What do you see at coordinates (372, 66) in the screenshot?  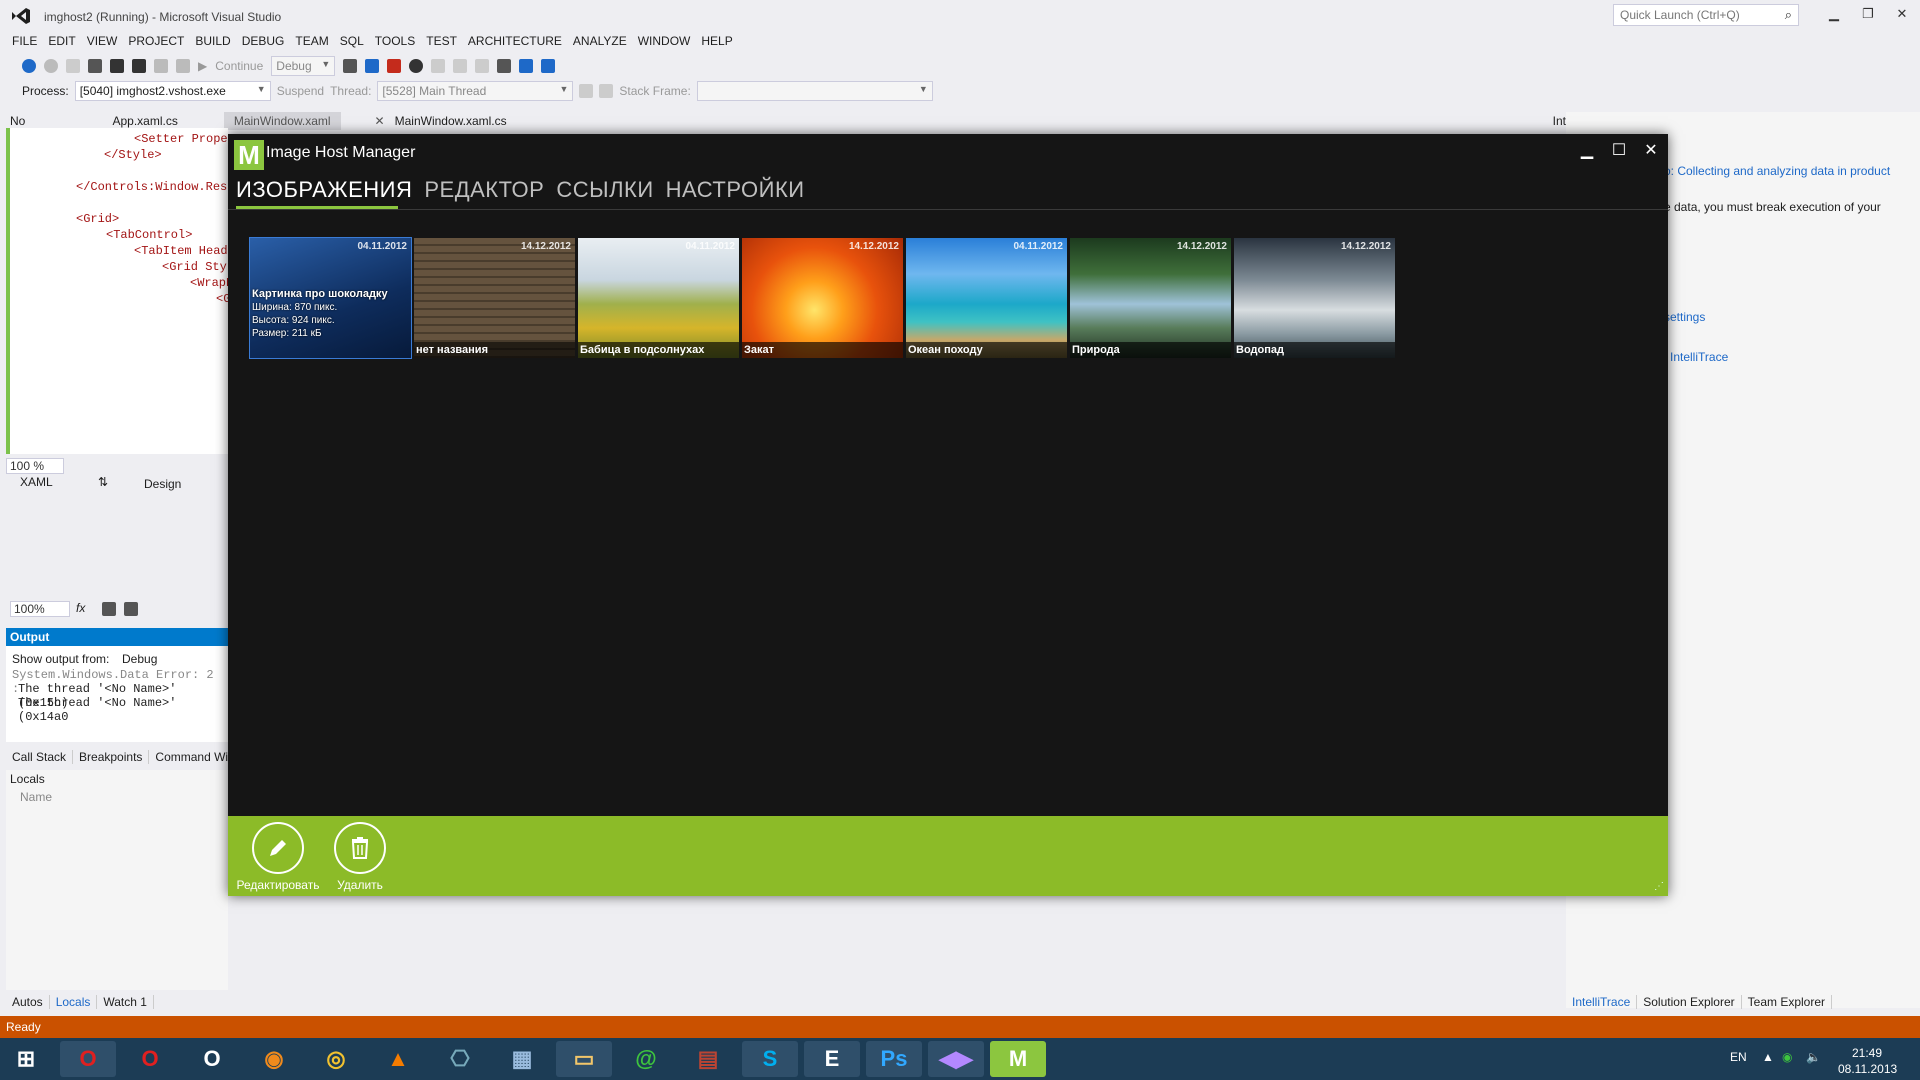 I see `pause-icon` at bounding box center [372, 66].